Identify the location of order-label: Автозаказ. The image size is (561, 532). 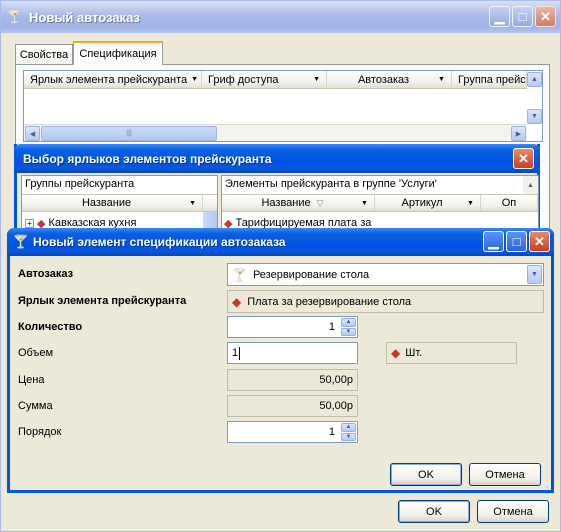
(46, 274).